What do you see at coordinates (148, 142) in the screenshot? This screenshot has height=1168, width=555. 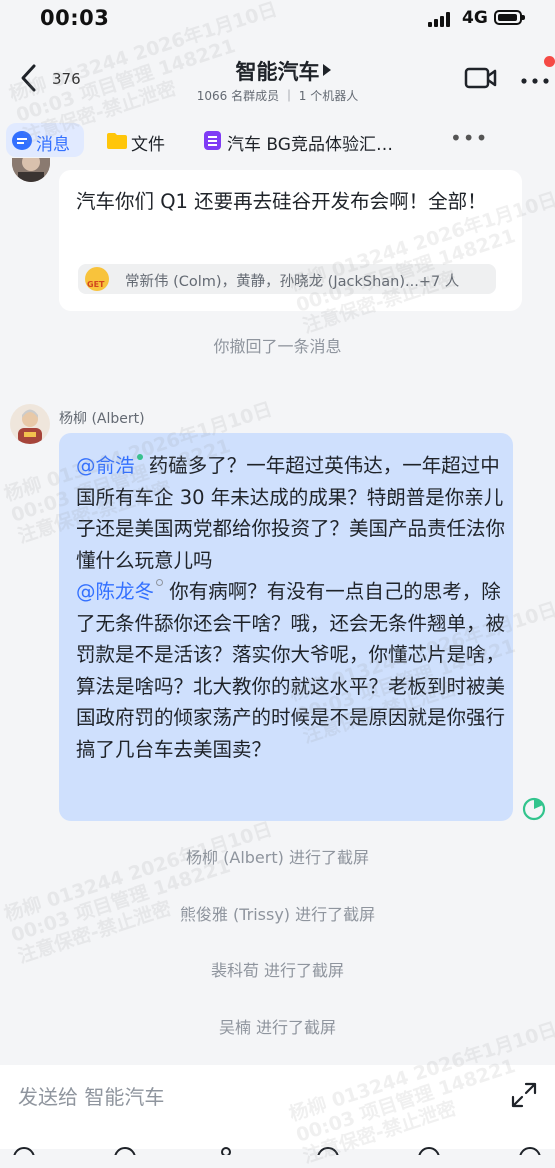 I see `tab-files: 文件` at bounding box center [148, 142].